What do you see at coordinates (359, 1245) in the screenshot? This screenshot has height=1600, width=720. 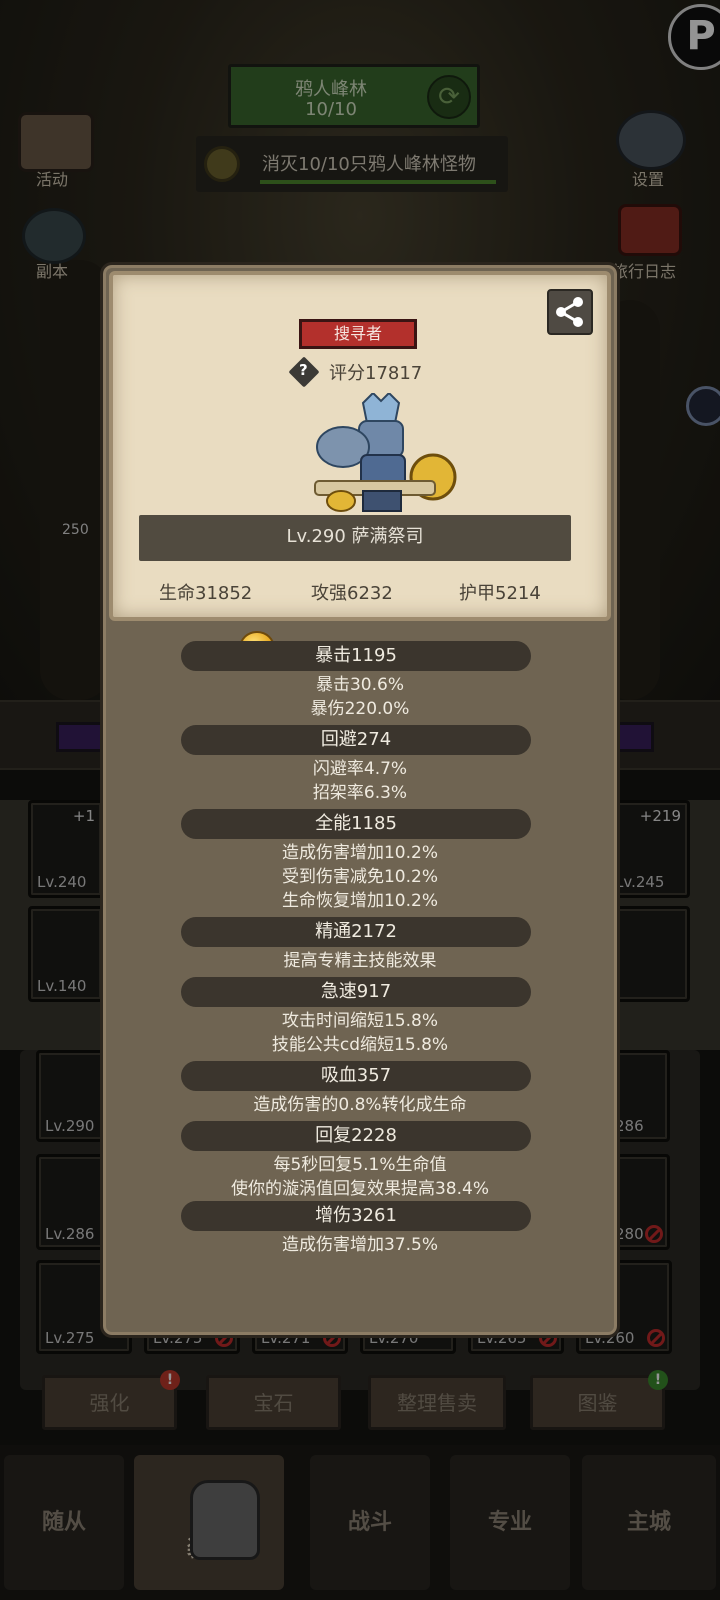 I see `stat-line: 造成伤害增加37.5%` at bounding box center [359, 1245].